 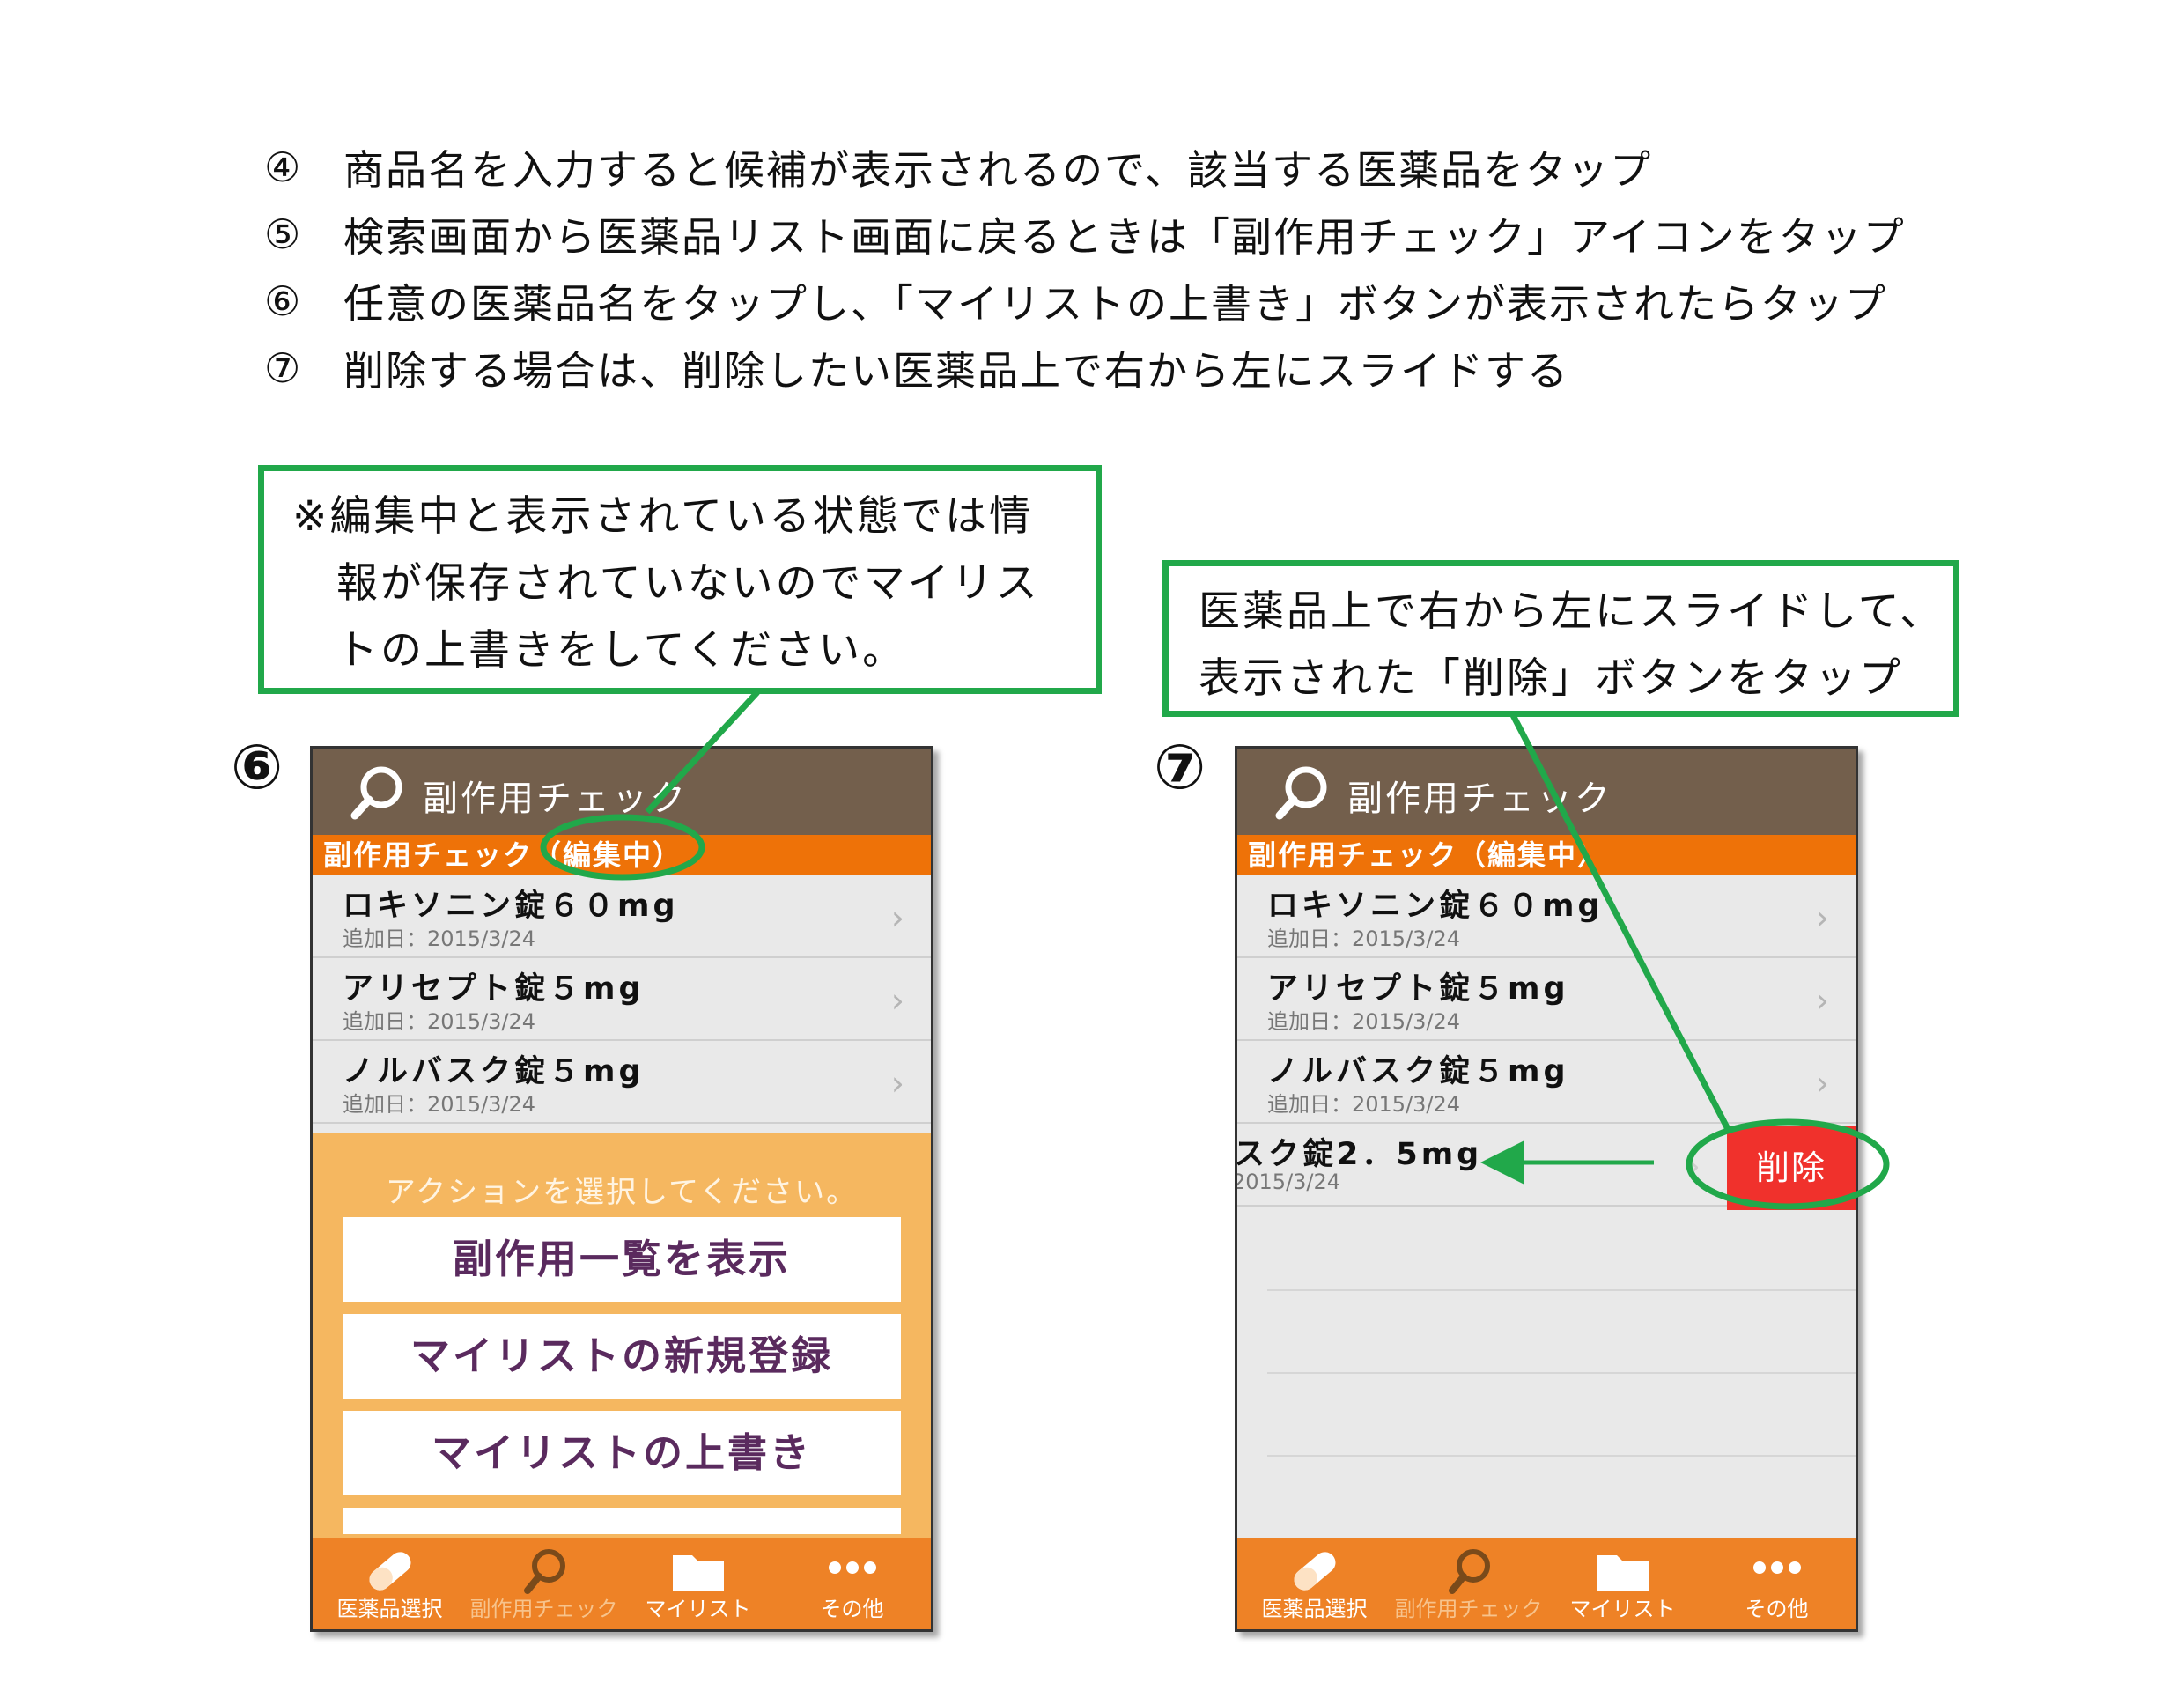 I want to click on highlight-editing-ellipse, so click(x=622, y=848).